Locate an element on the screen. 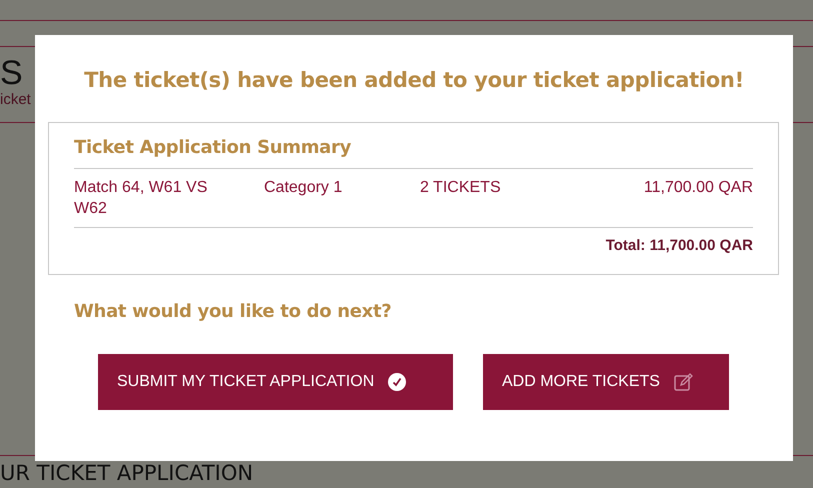 This screenshot has width=813, height=488. total-amount: Total: 11,700.00 QAR is located at coordinates (679, 245).